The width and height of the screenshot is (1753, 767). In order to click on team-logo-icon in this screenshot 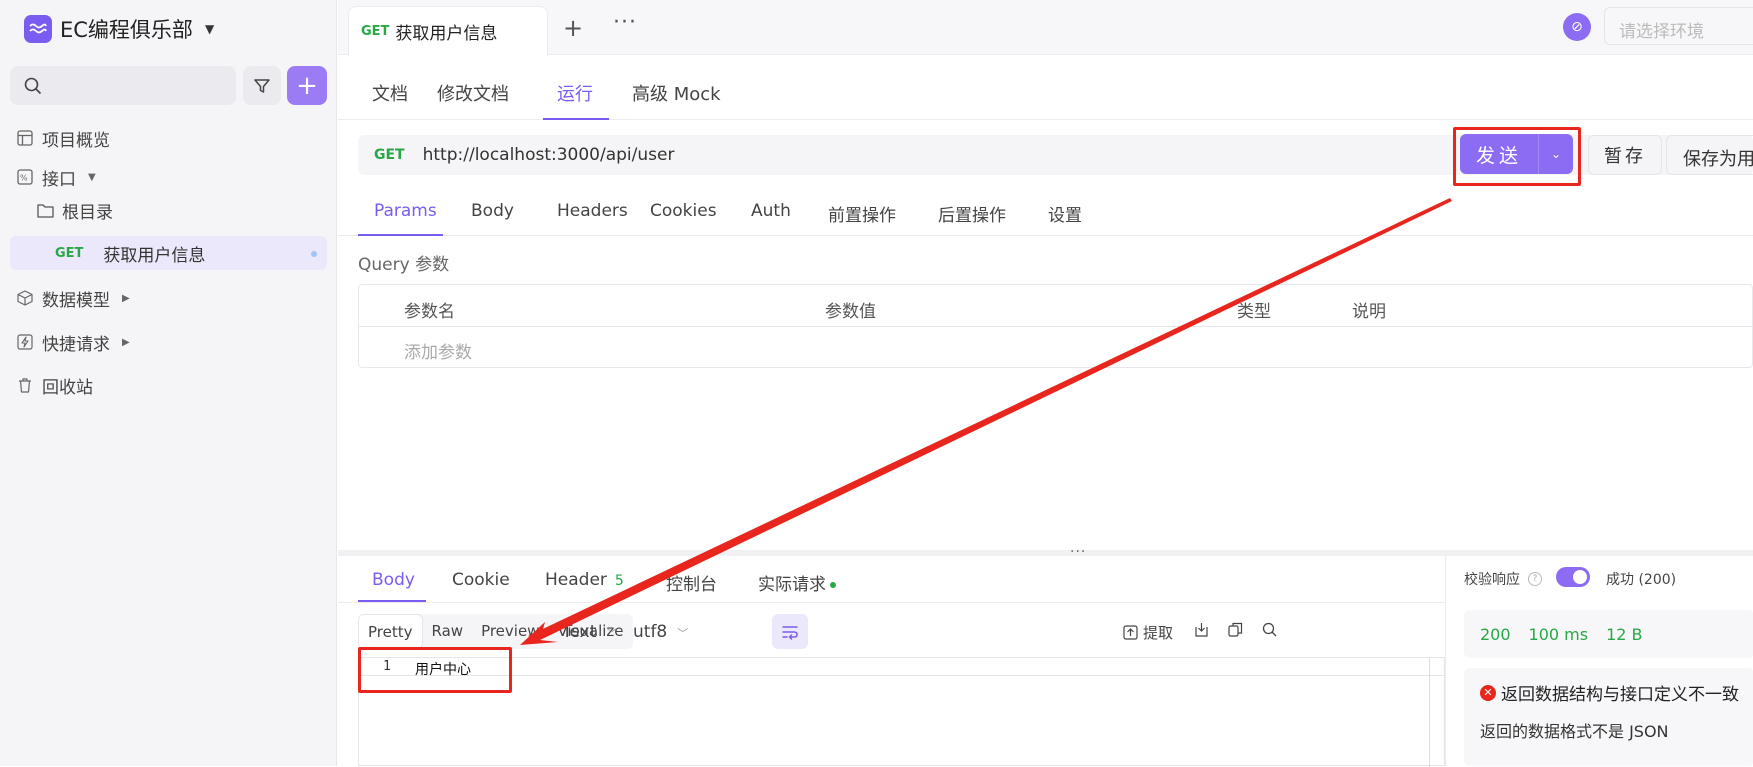, I will do `click(38, 29)`.